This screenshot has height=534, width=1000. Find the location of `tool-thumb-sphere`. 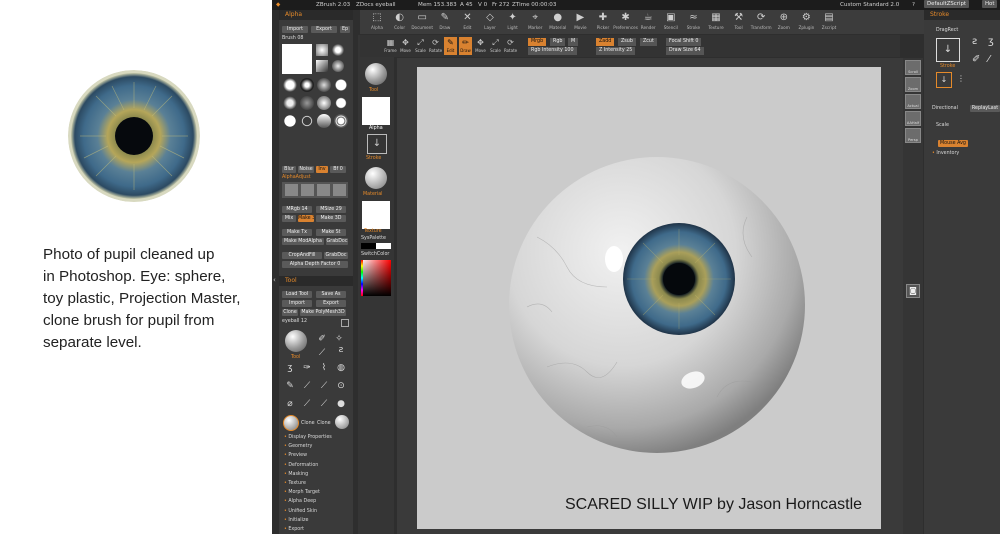

tool-thumb-sphere is located at coordinates (291, 423).